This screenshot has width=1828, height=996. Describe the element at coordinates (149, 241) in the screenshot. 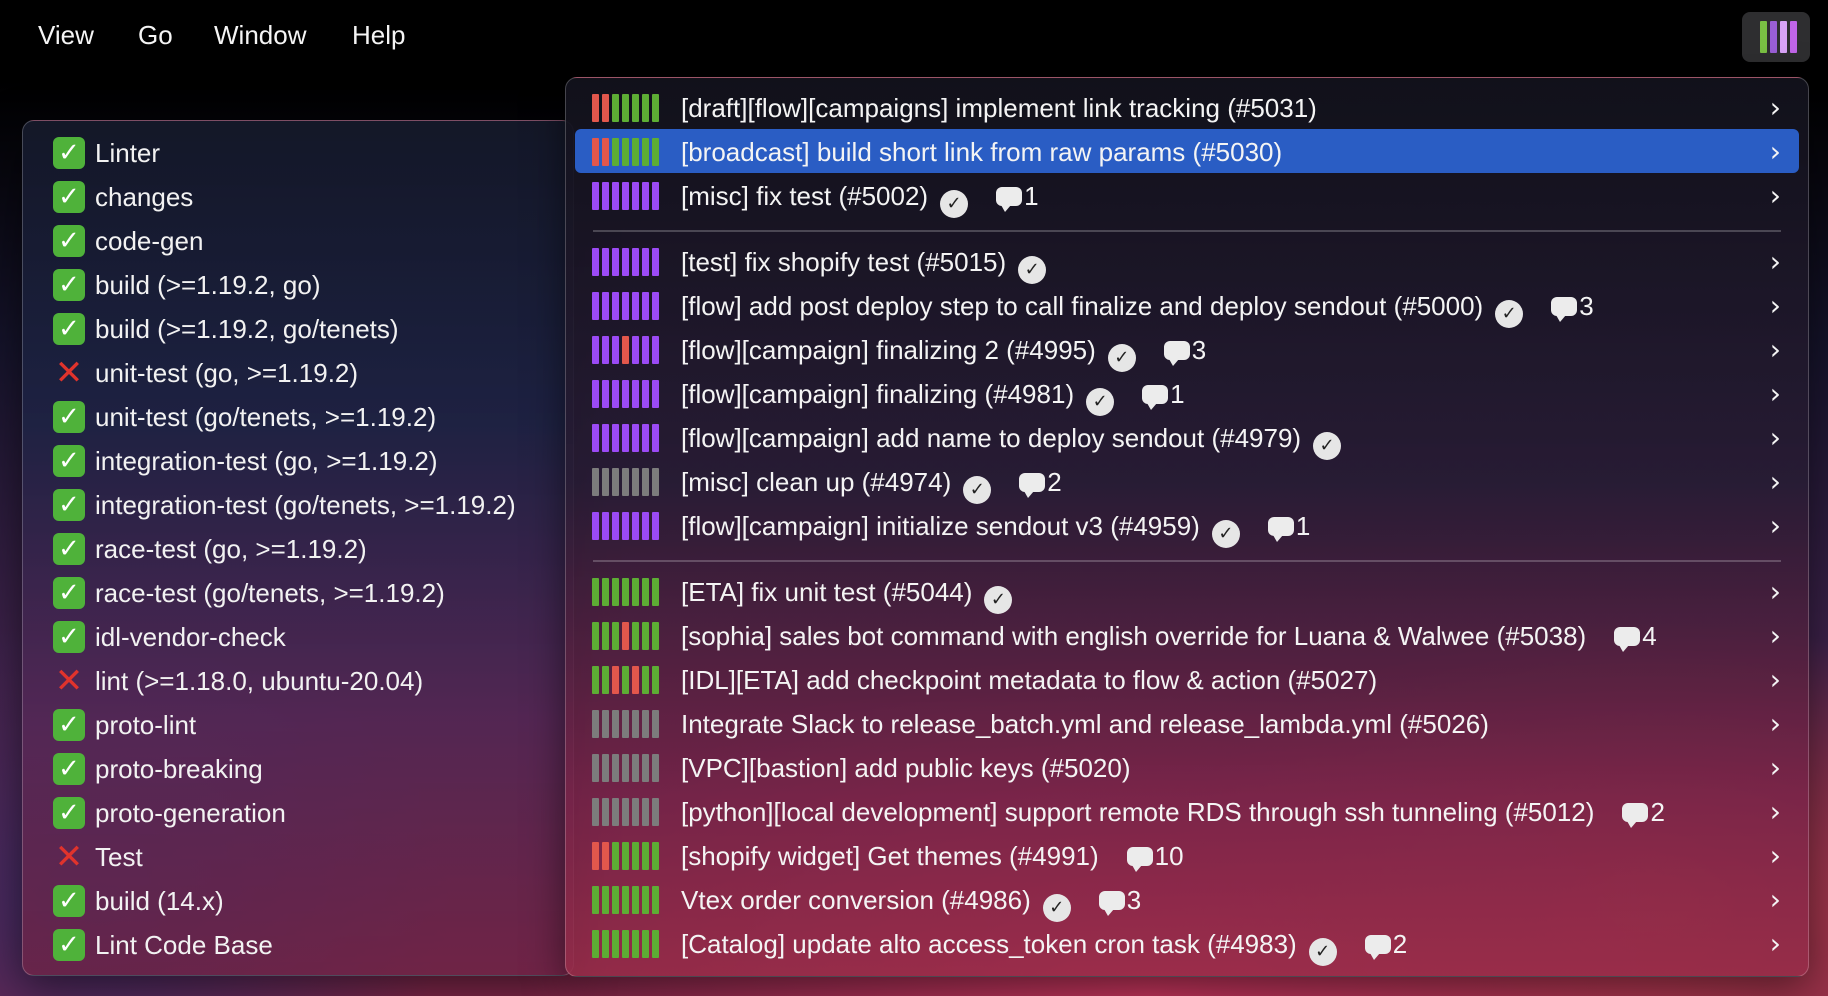

I see `check-label: code-gen` at that location.